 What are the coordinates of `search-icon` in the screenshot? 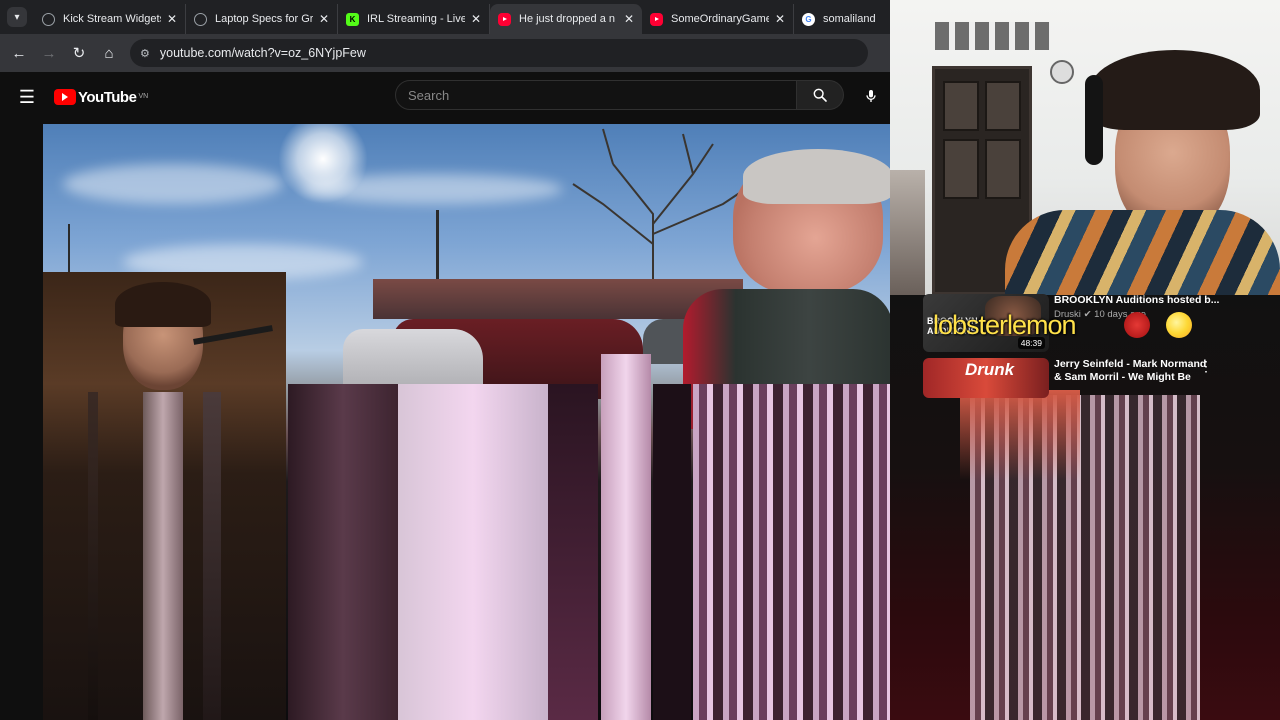 It's located at (820, 95).